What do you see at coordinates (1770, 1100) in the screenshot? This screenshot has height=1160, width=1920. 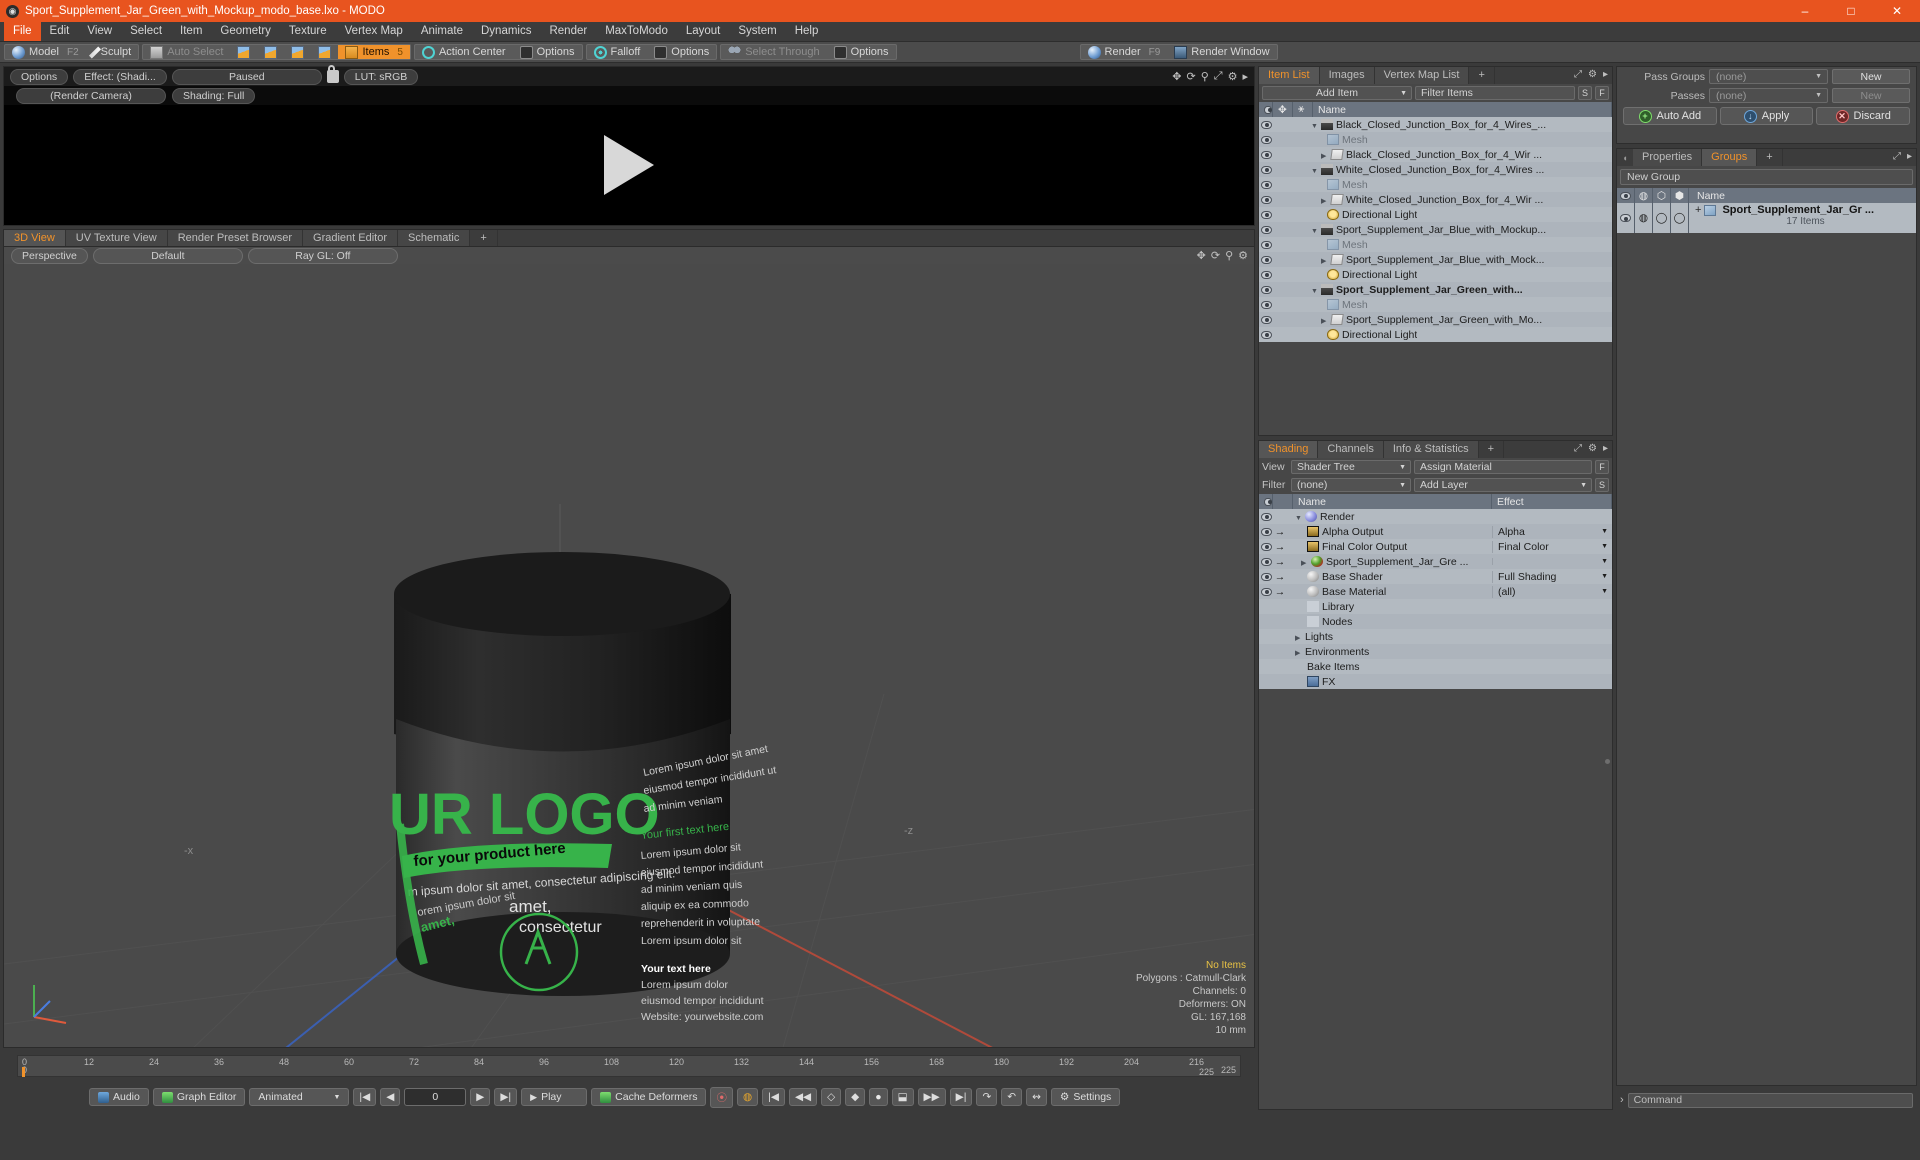 I see `command-input: Command` at bounding box center [1770, 1100].